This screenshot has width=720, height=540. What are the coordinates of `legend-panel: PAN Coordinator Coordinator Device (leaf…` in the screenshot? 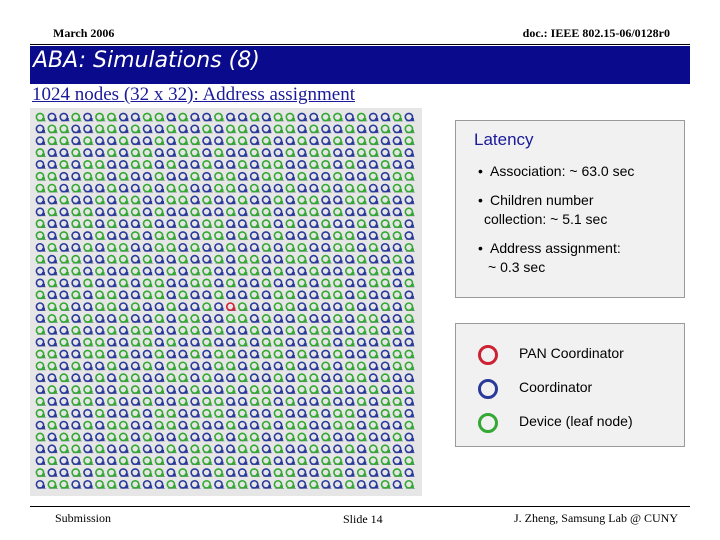 It's located at (570, 385).